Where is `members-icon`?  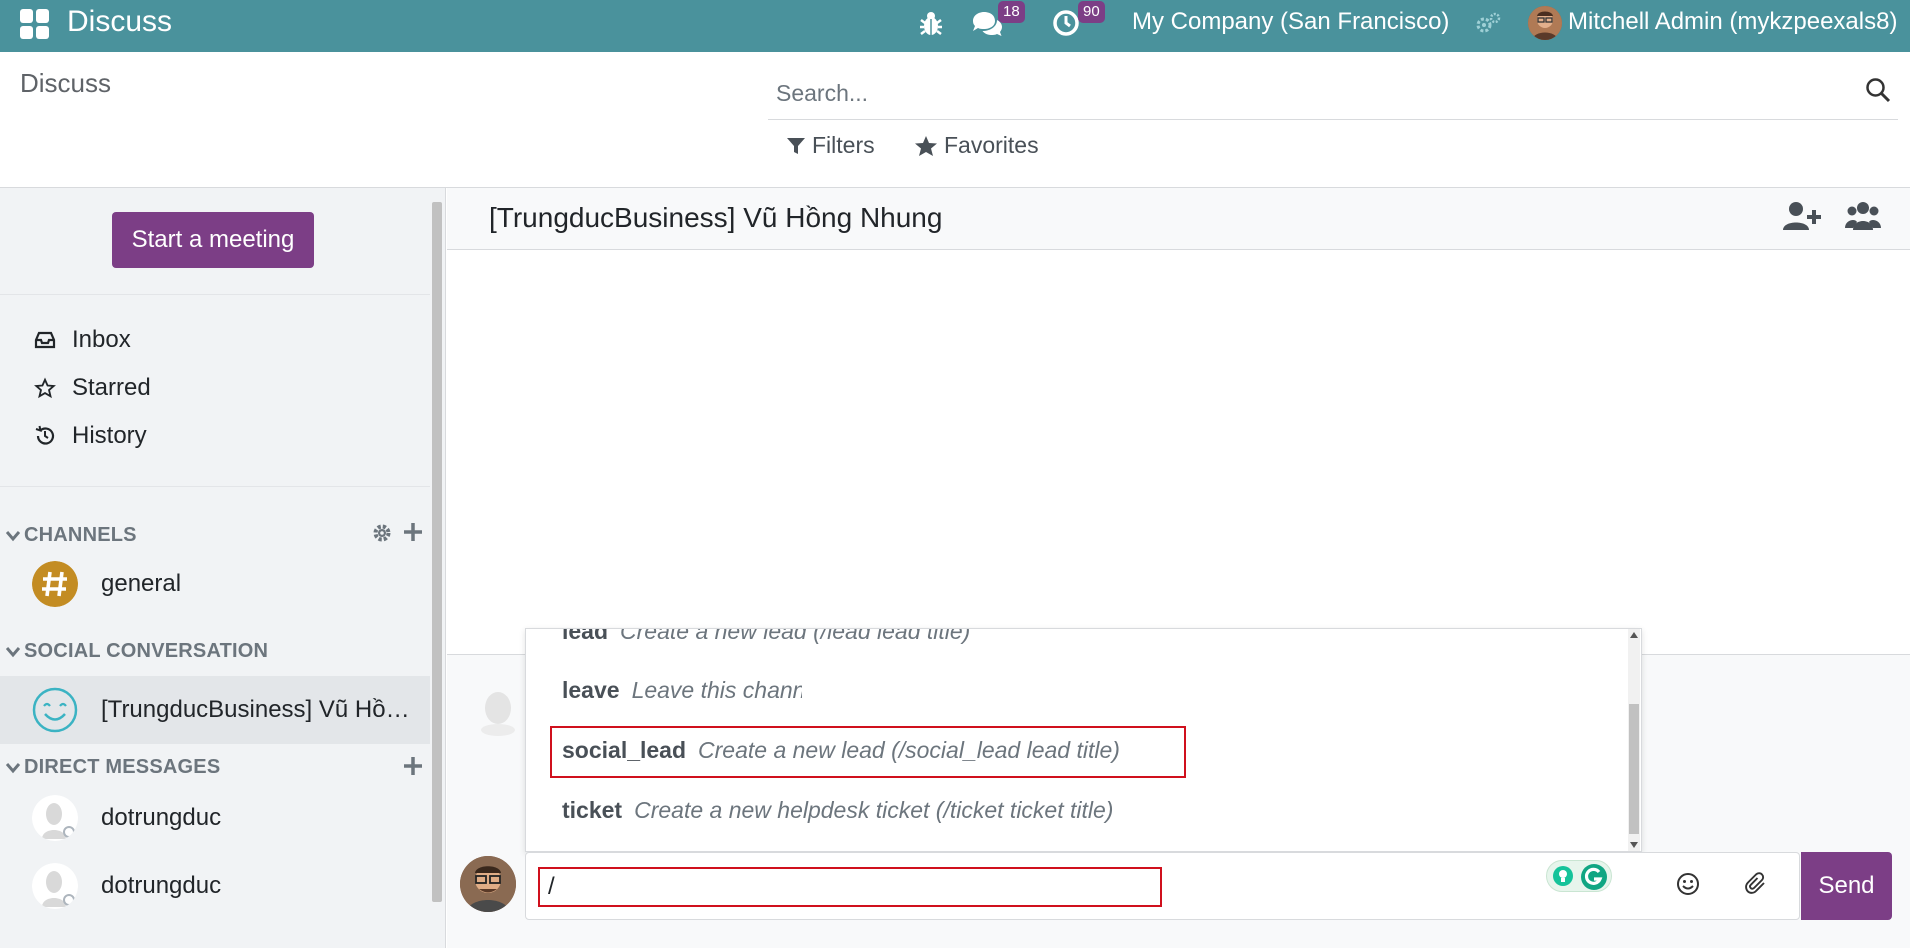
members-icon is located at coordinates (1863, 216).